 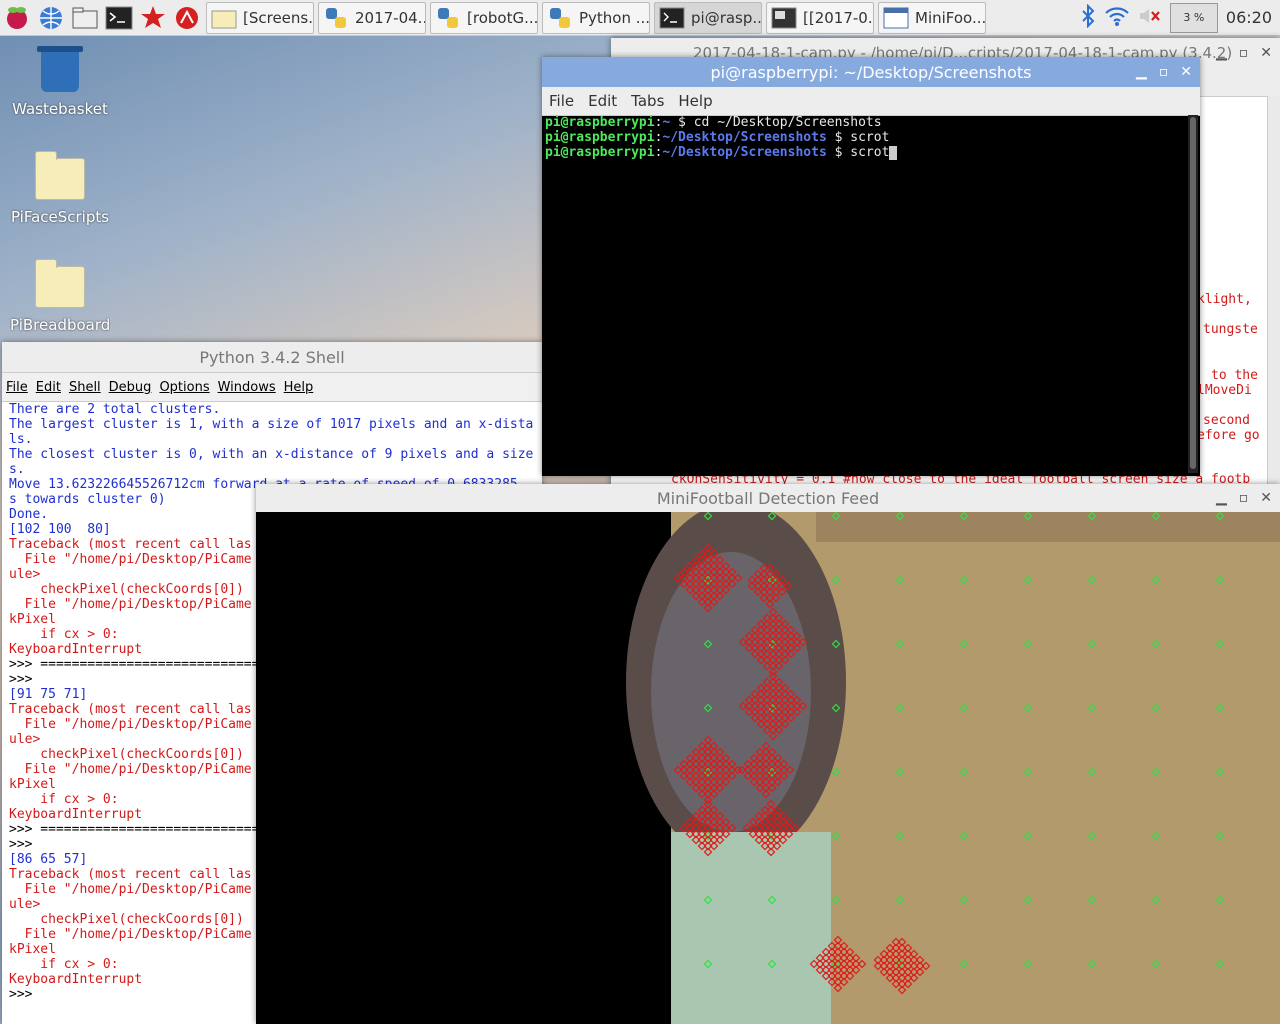 I want to click on menu-shell: Shell, so click(x=85, y=387).